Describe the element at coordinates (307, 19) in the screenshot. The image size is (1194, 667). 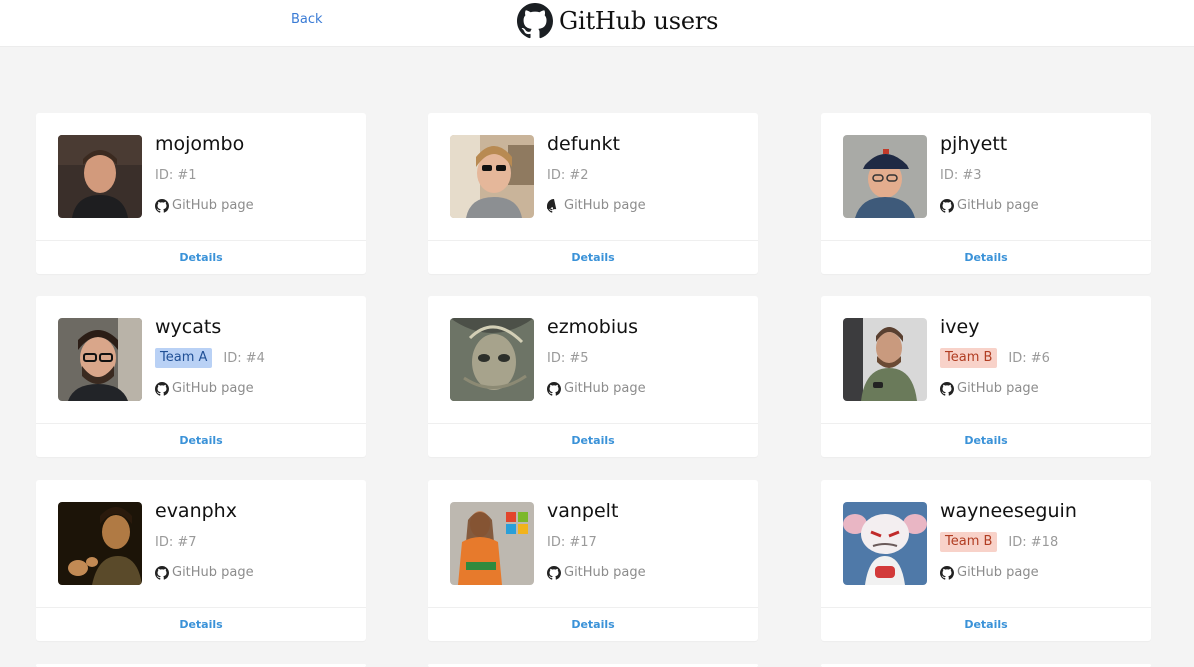
I see `back-link: Back` at that location.